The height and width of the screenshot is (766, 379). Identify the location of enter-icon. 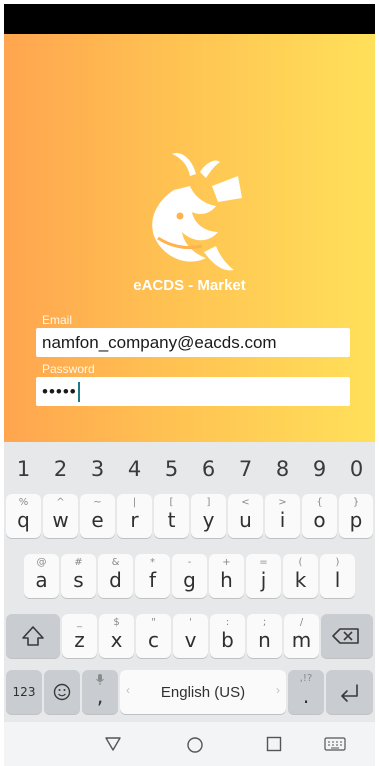
(349, 693).